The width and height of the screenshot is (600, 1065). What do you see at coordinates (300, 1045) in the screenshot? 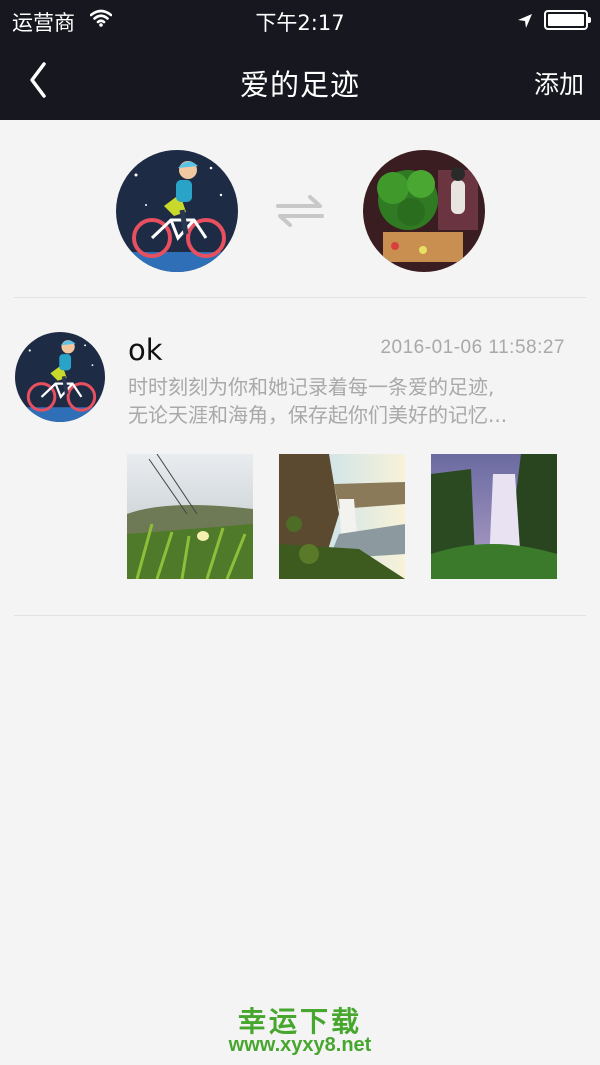
I see `watermark-url: www.xyxy8.net` at bounding box center [300, 1045].